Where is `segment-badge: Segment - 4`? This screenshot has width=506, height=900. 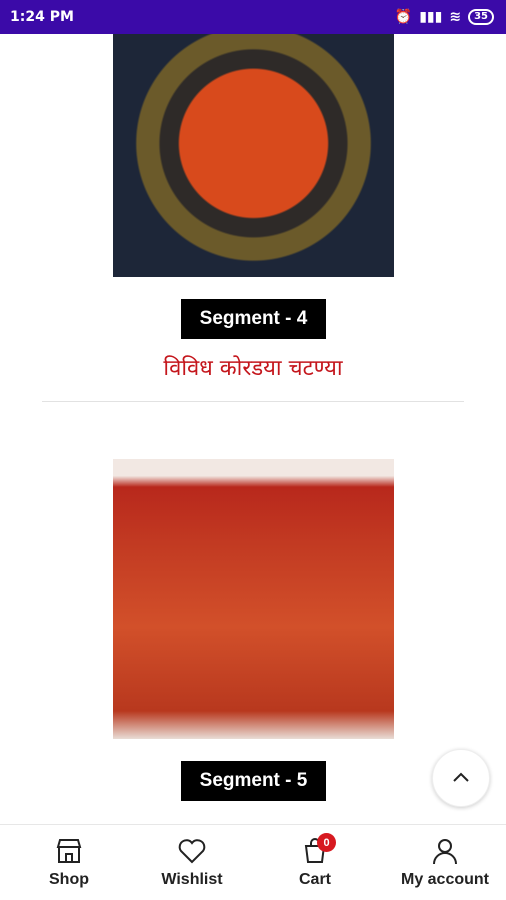
segment-badge: Segment - 4 is located at coordinates (253, 319).